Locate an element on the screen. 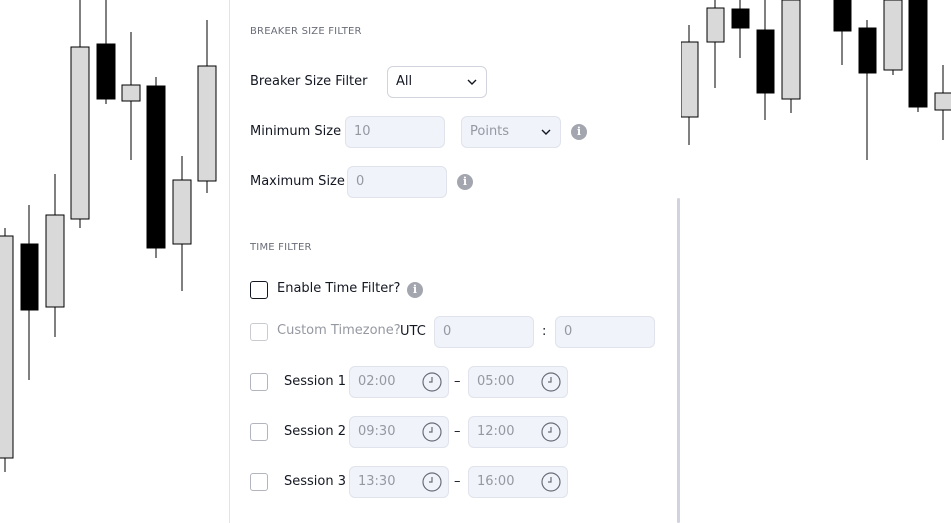 This screenshot has width=951, height=523. panel-scrollbar is located at coordinates (678, 360).